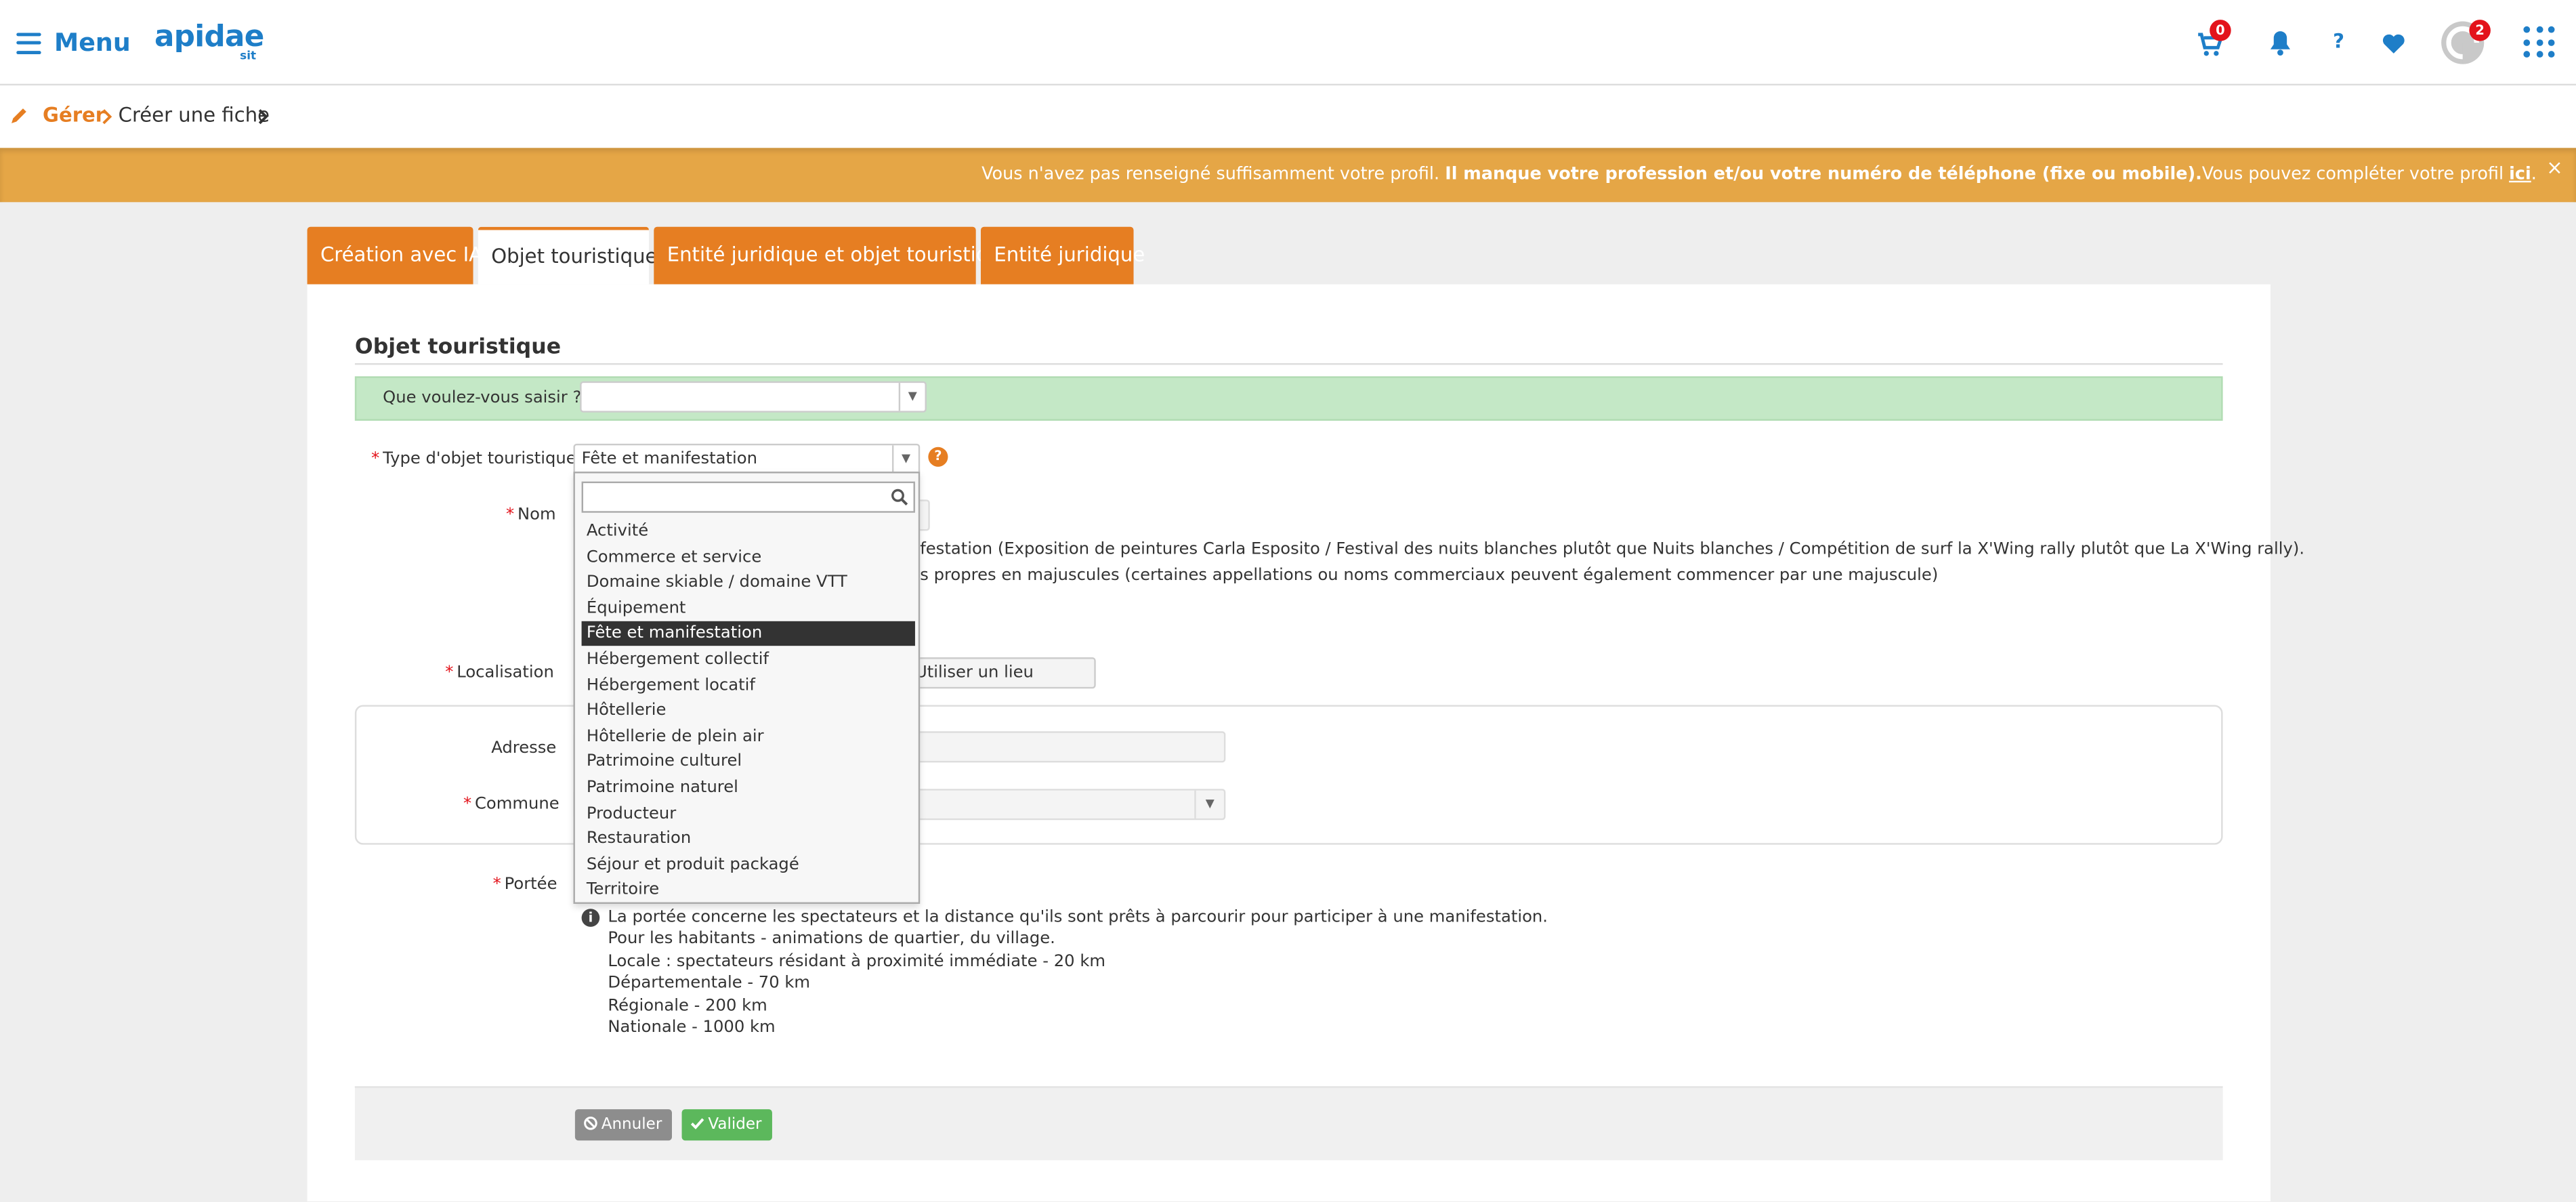 The image size is (2576, 1202). Describe the element at coordinates (530, 884) in the screenshot. I see `portee-label-text: Portée` at that location.